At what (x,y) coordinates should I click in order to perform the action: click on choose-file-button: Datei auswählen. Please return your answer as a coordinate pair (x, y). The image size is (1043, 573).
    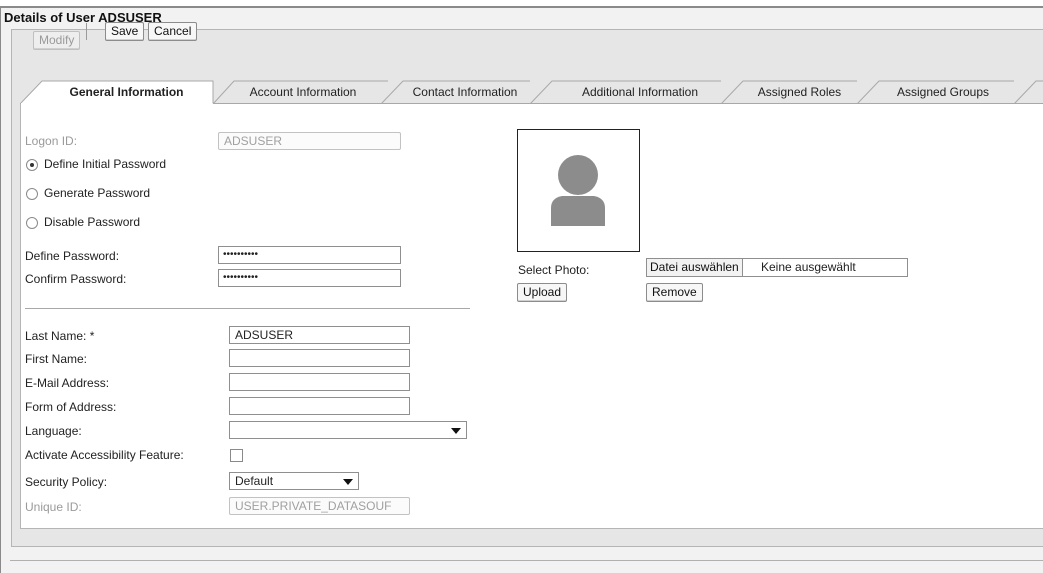
    Looking at the image, I should click on (695, 267).